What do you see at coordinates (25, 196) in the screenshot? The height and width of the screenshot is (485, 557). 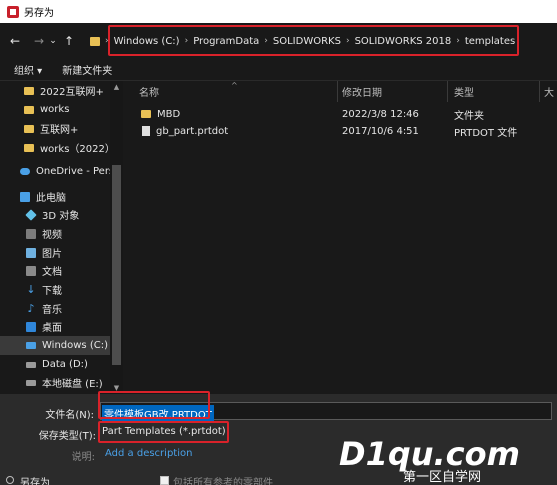 I see `computer-icon` at bounding box center [25, 196].